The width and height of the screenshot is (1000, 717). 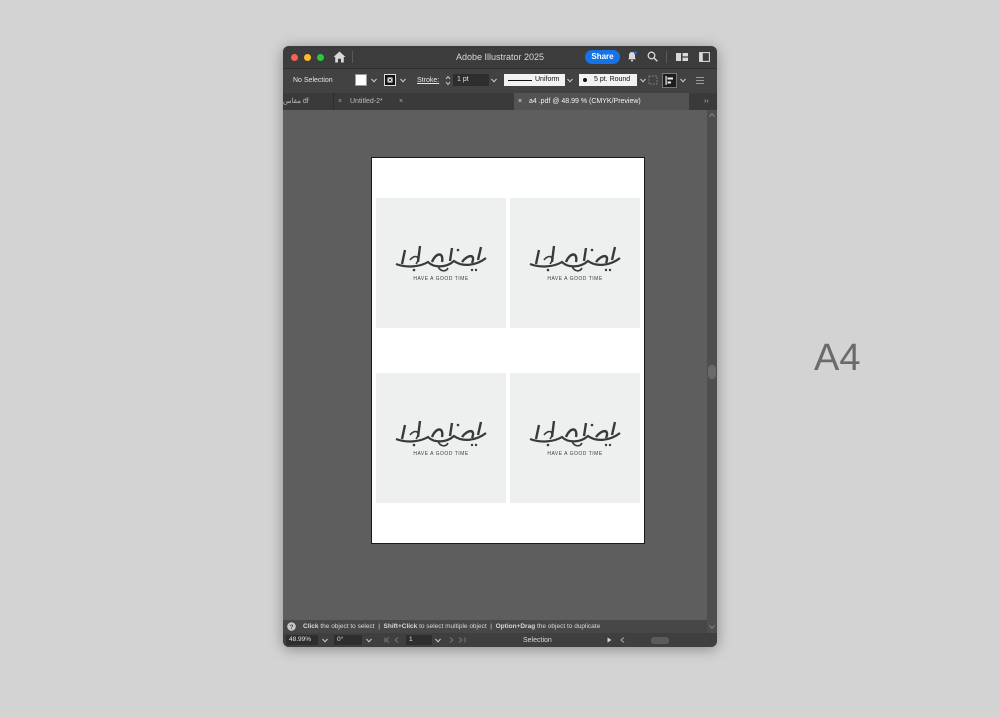 What do you see at coordinates (448, 80) in the screenshot?
I see `stepper-icon` at bounding box center [448, 80].